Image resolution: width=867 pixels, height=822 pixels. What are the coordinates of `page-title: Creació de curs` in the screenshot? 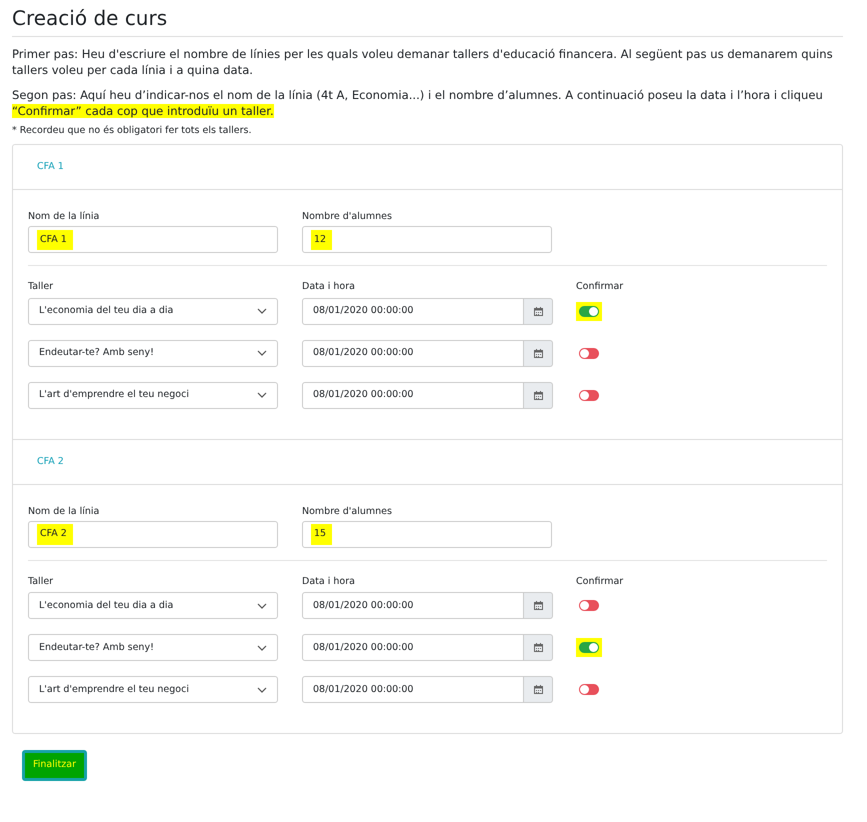 It's located at (427, 20).